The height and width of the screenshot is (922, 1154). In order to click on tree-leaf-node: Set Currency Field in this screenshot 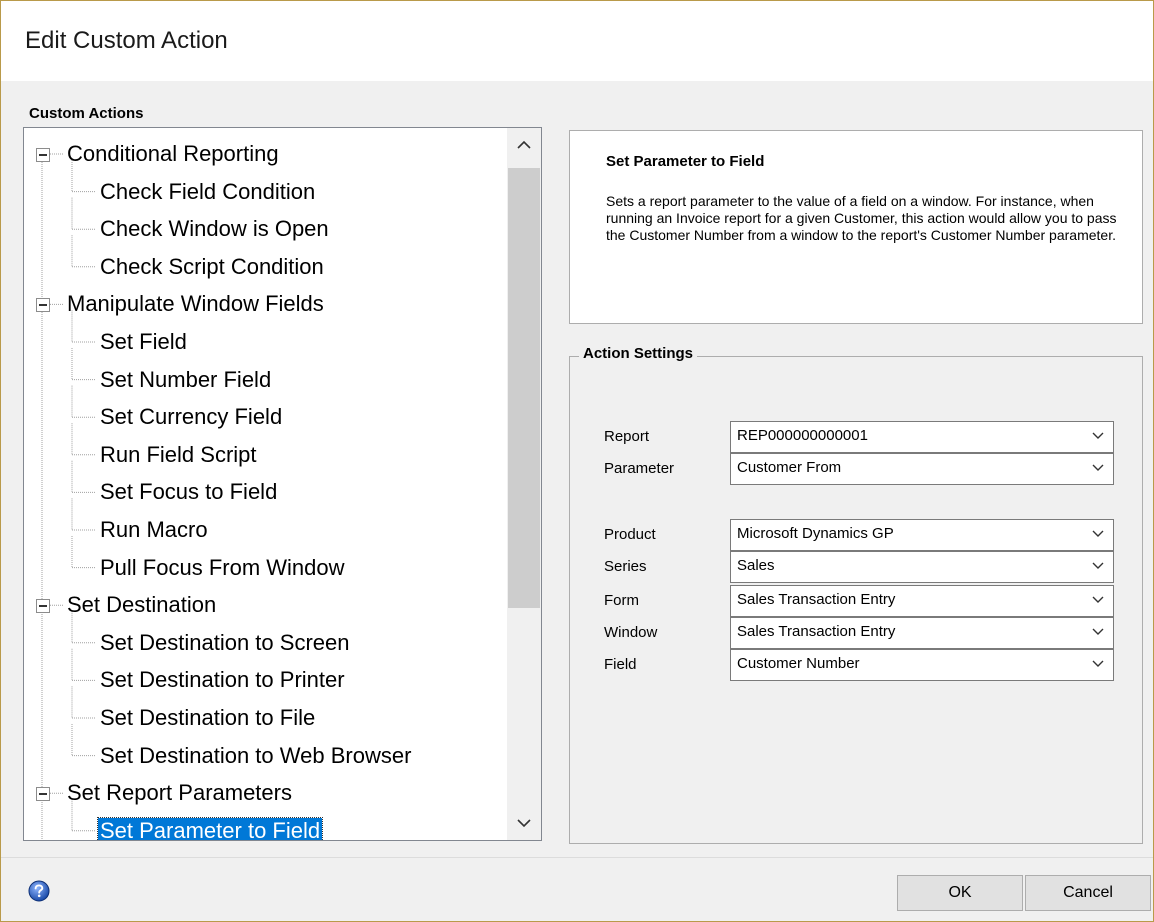, I will do `click(191, 417)`.